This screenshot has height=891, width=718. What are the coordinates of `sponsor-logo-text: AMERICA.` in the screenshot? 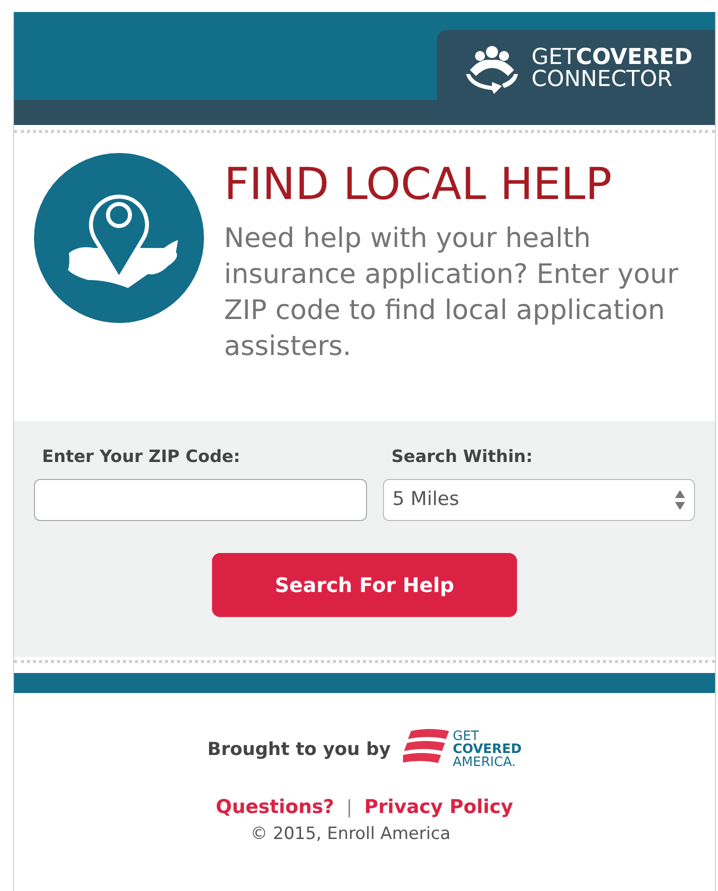 It's located at (484, 762).